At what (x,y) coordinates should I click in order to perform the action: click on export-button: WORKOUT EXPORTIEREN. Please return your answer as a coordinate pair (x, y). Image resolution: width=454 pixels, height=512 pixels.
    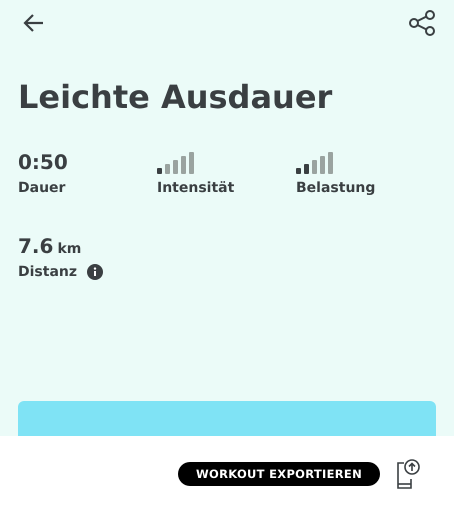
    Looking at the image, I should click on (279, 474).